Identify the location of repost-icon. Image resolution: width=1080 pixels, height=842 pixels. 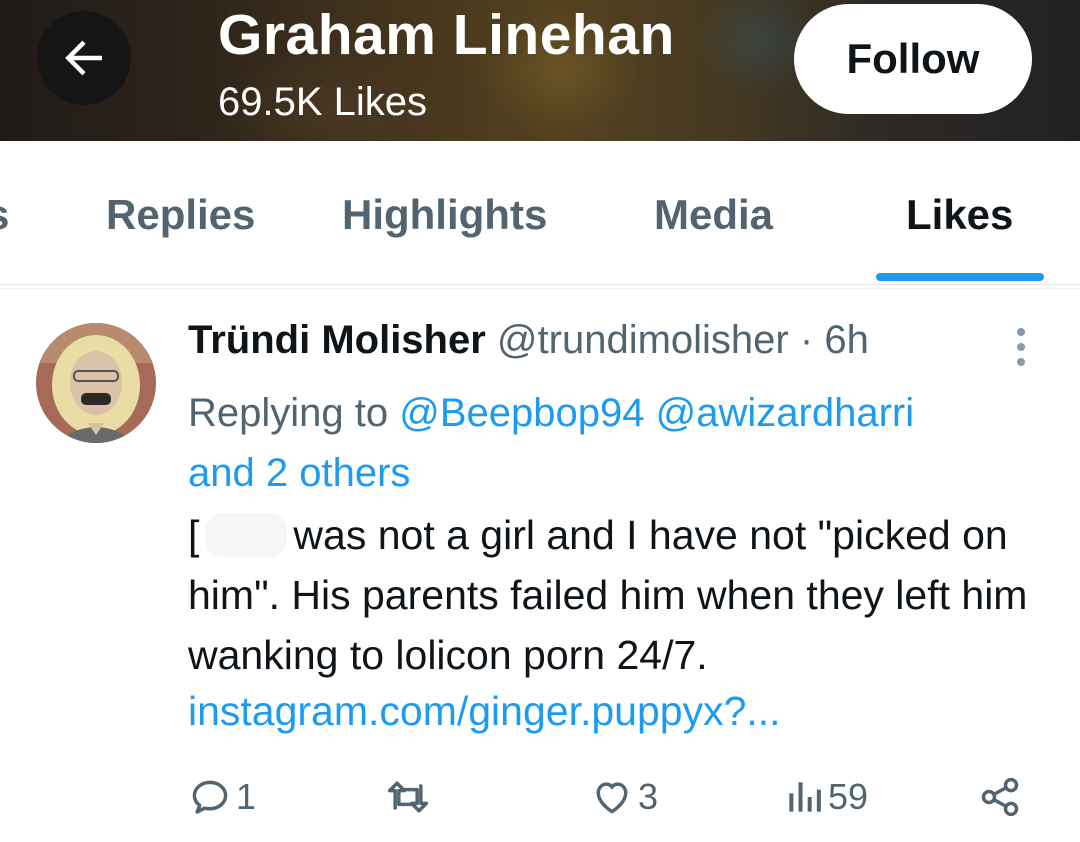
(408, 797).